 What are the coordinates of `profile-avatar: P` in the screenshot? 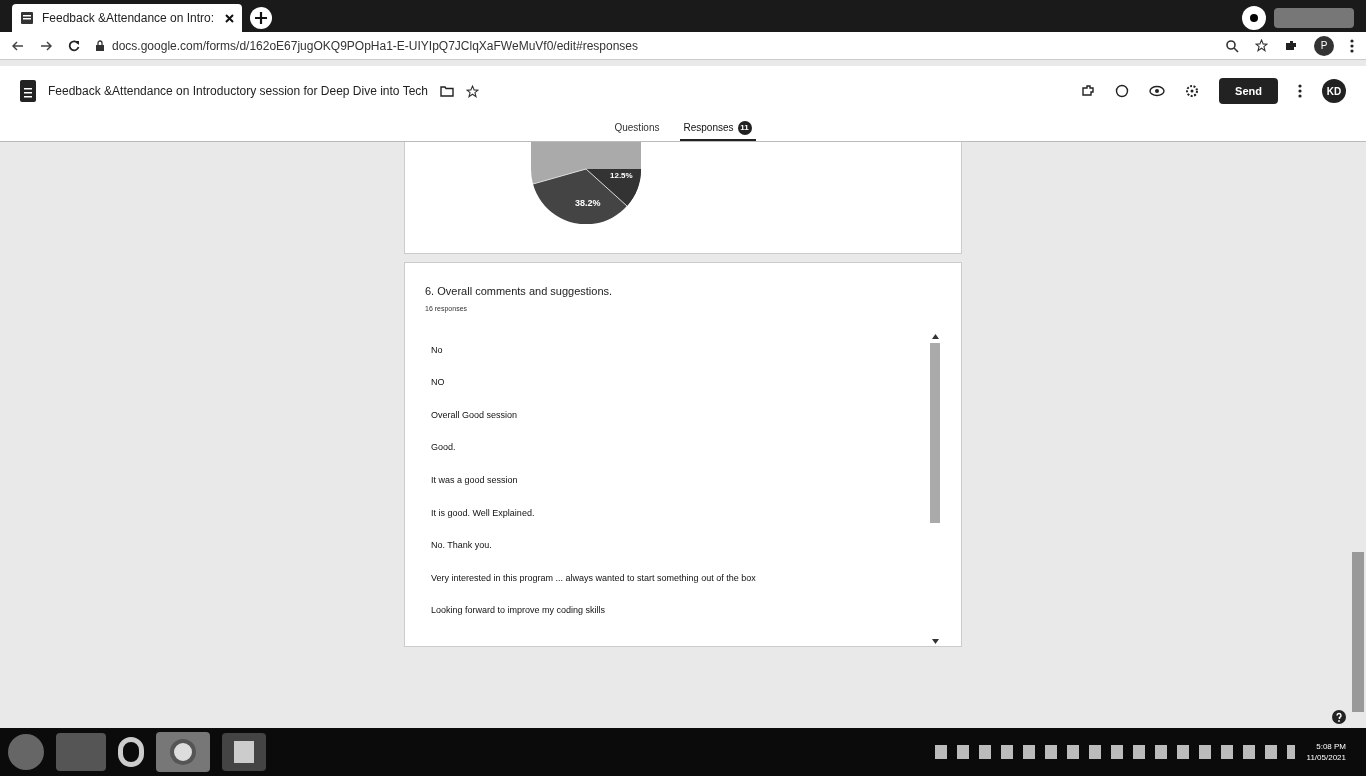 It's located at (1324, 45).